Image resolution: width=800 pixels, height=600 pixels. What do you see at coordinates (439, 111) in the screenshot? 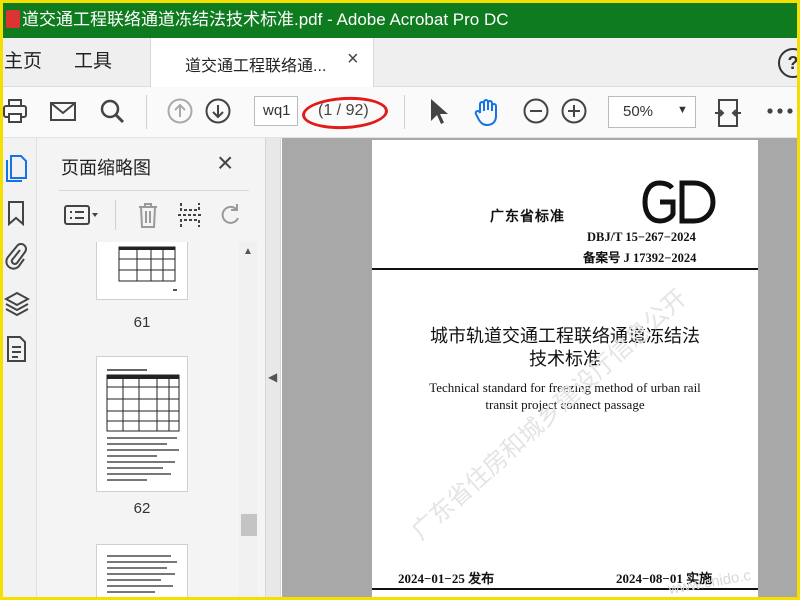
I see `select-arrow-icon` at bounding box center [439, 111].